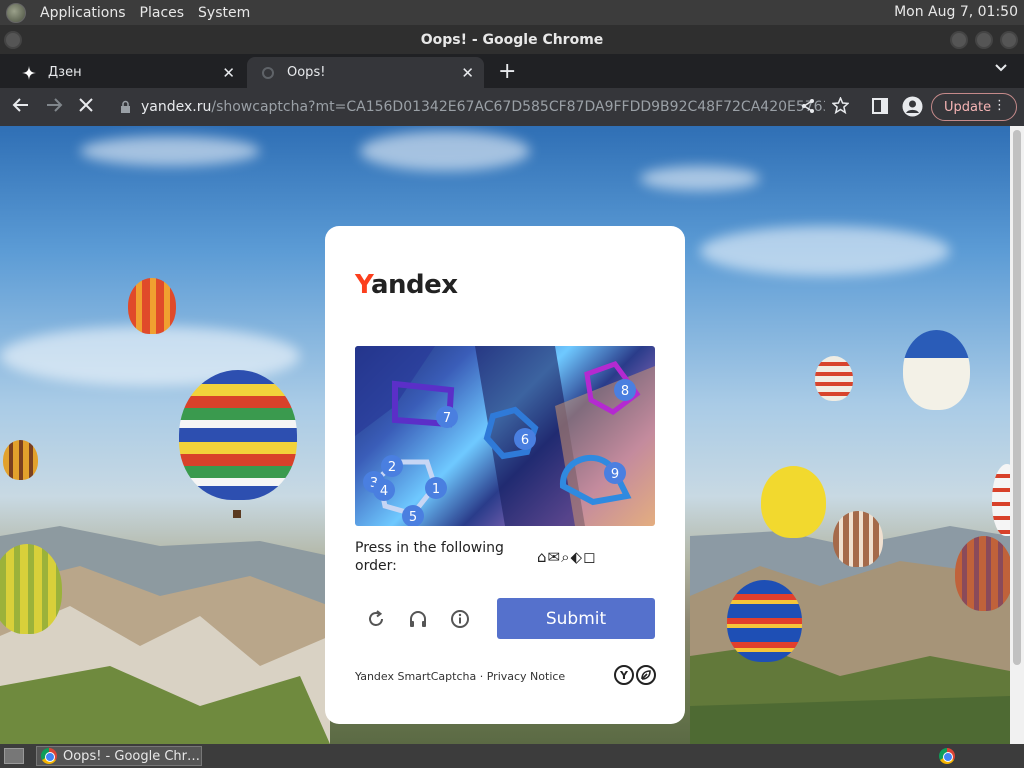 Image resolution: width=1024 pixels, height=768 pixels. What do you see at coordinates (507, 71) in the screenshot?
I see `new-tab-button: +` at bounding box center [507, 71].